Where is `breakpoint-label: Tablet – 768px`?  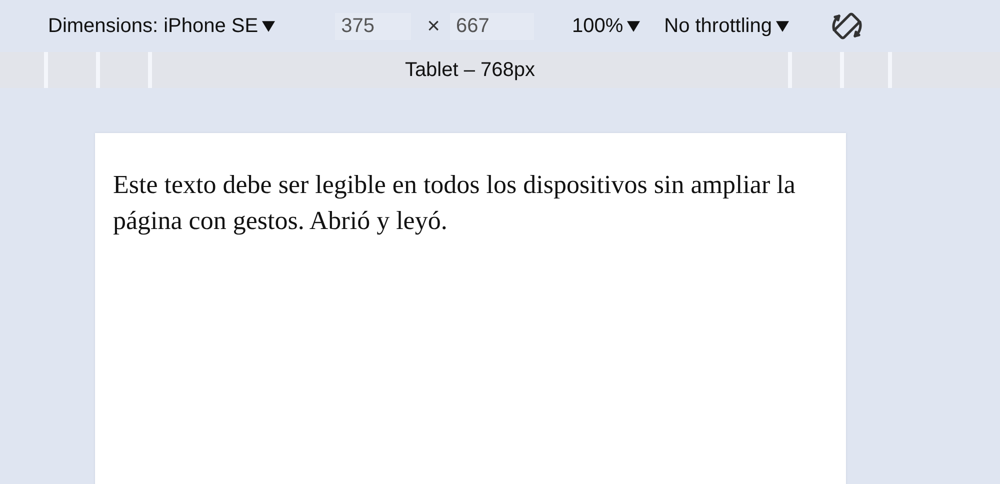 breakpoint-label: Tablet – 768px is located at coordinates (470, 70).